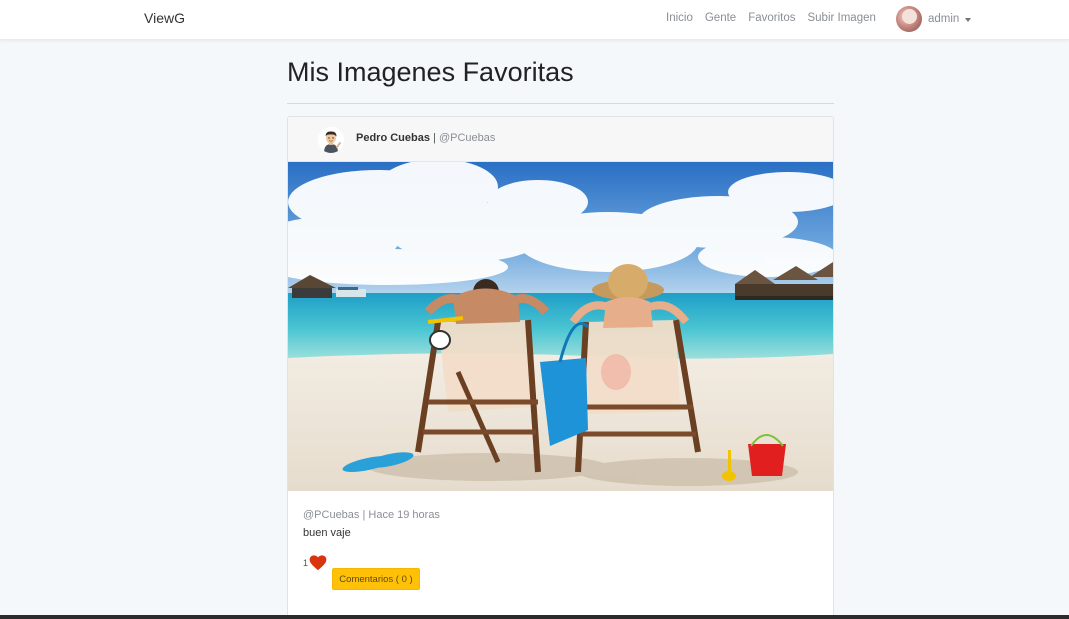  What do you see at coordinates (944, 19) in the screenshot?
I see `user-name: admin` at bounding box center [944, 19].